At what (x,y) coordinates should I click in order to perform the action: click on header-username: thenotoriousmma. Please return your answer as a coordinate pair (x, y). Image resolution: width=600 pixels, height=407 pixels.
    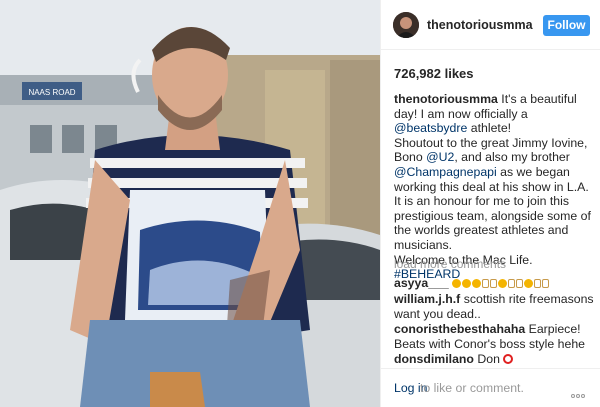
    Looking at the image, I should click on (480, 25).